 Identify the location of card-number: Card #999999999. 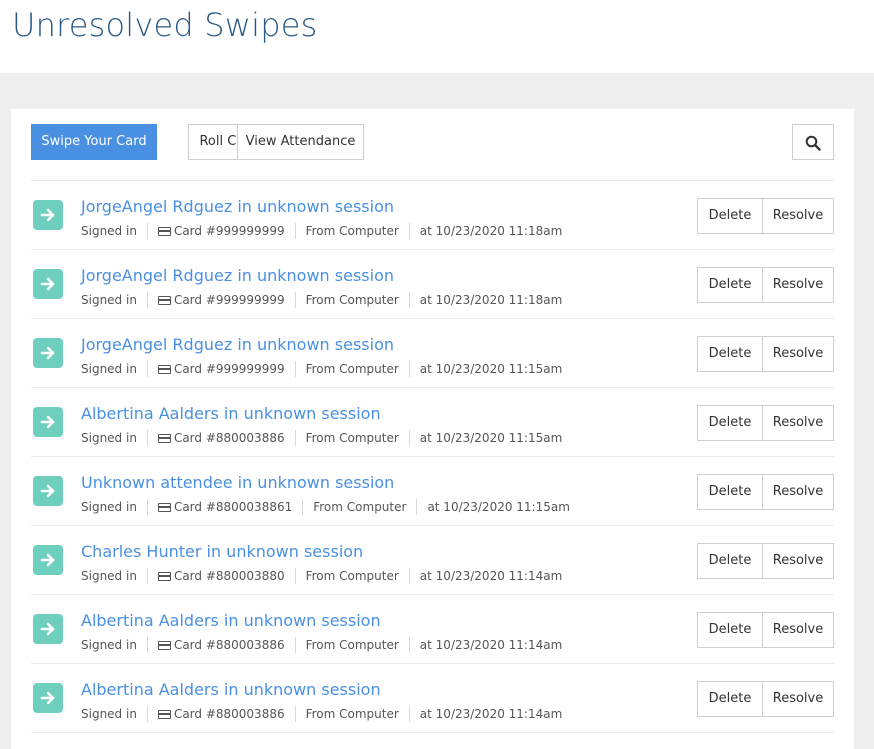
(229, 231).